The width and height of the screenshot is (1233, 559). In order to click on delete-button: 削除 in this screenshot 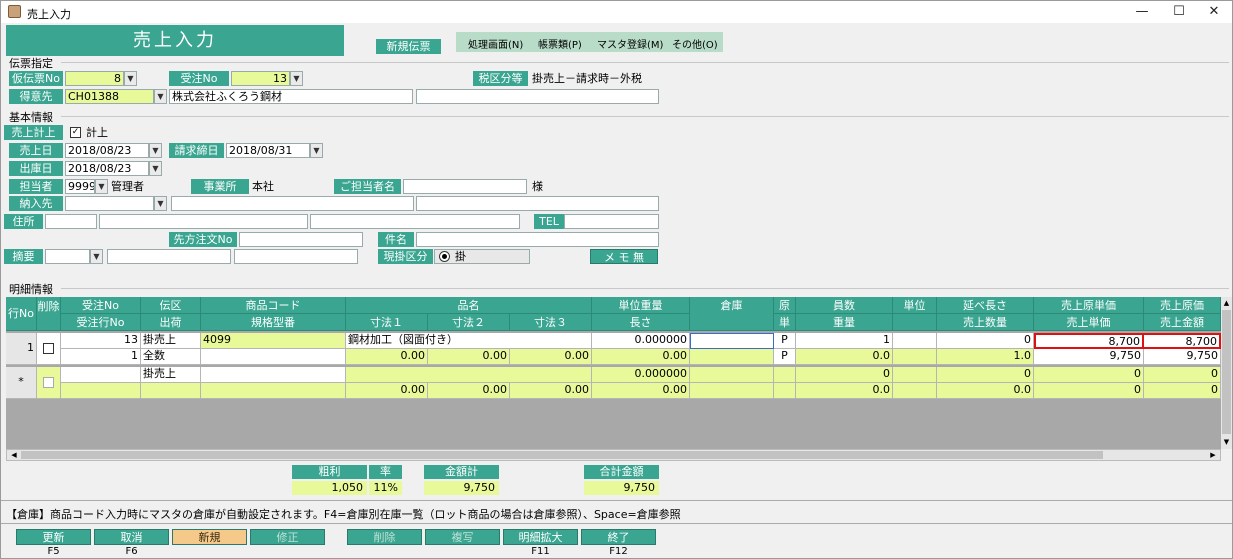, I will do `click(384, 537)`.